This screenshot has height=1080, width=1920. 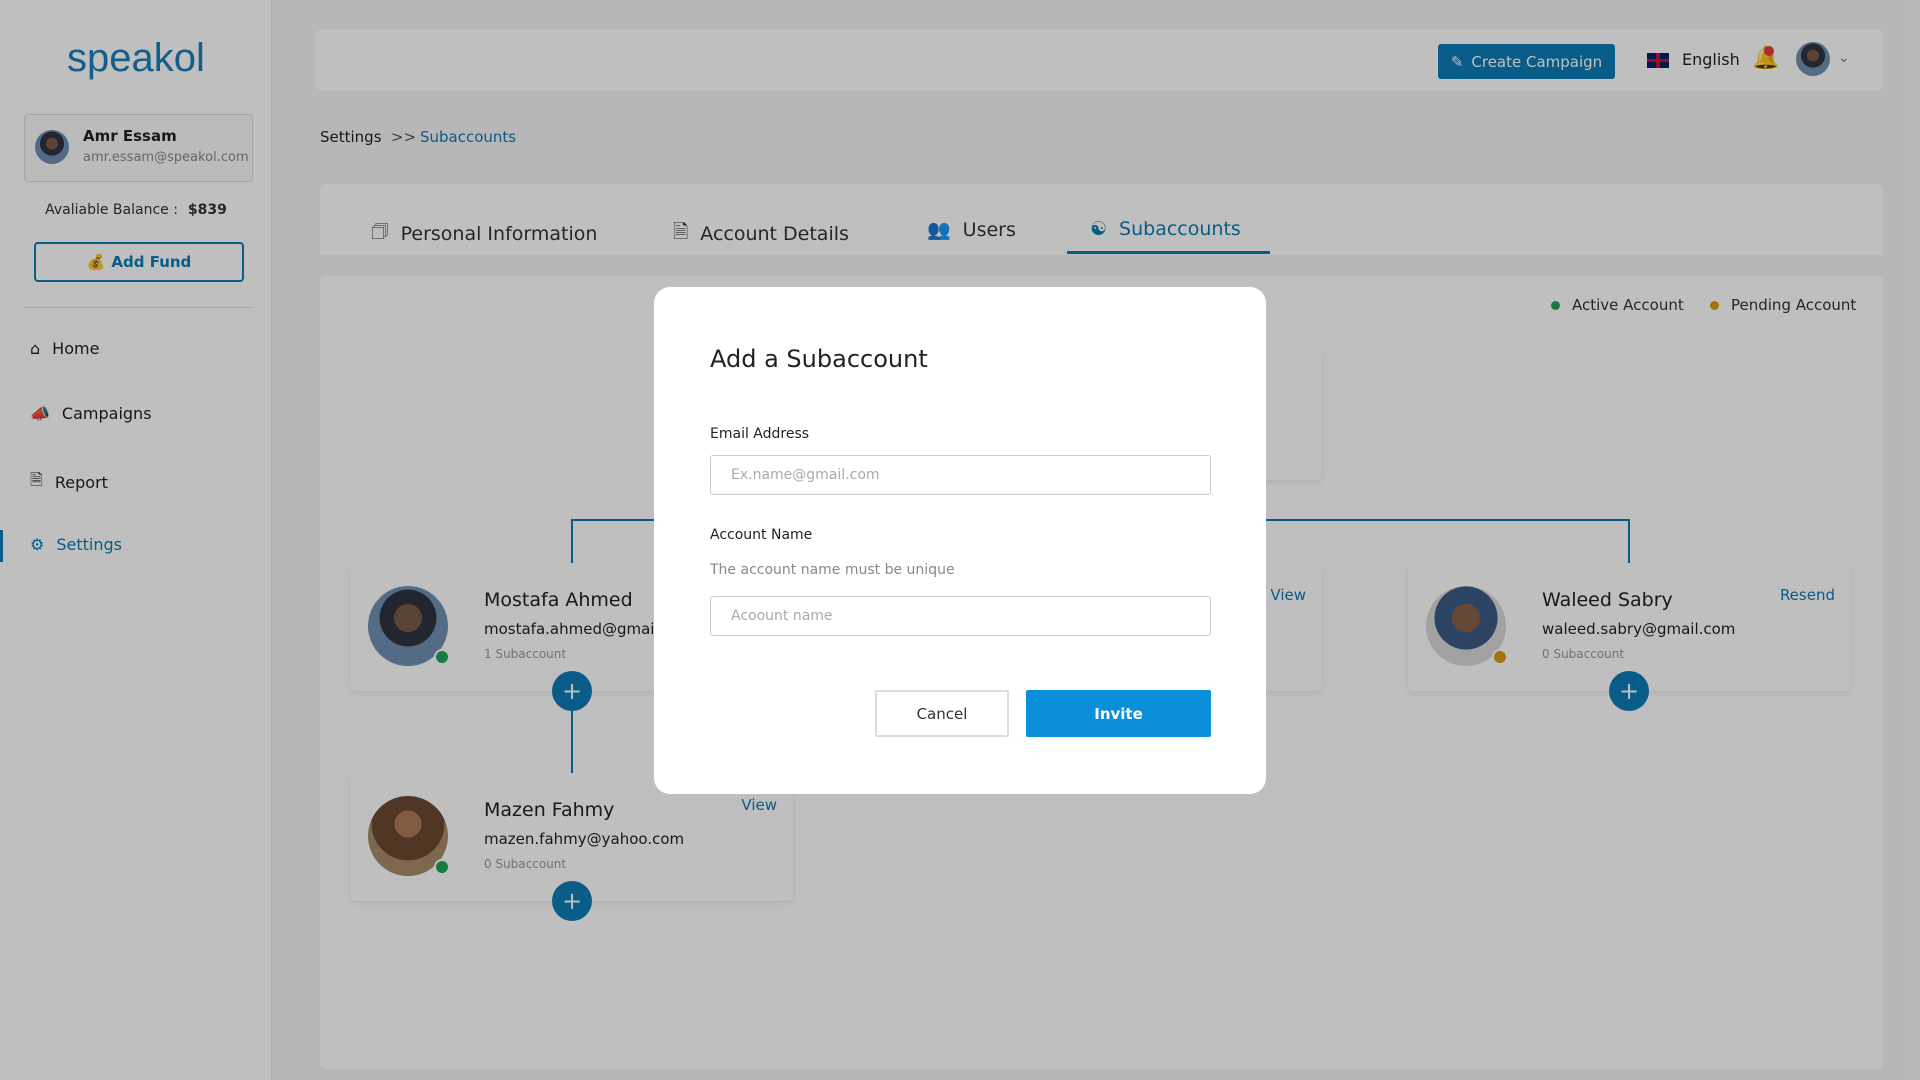 What do you see at coordinates (819, 359) in the screenshot?
I see `modal-title: Add a Subaccount` at bounding box center [819, 359].